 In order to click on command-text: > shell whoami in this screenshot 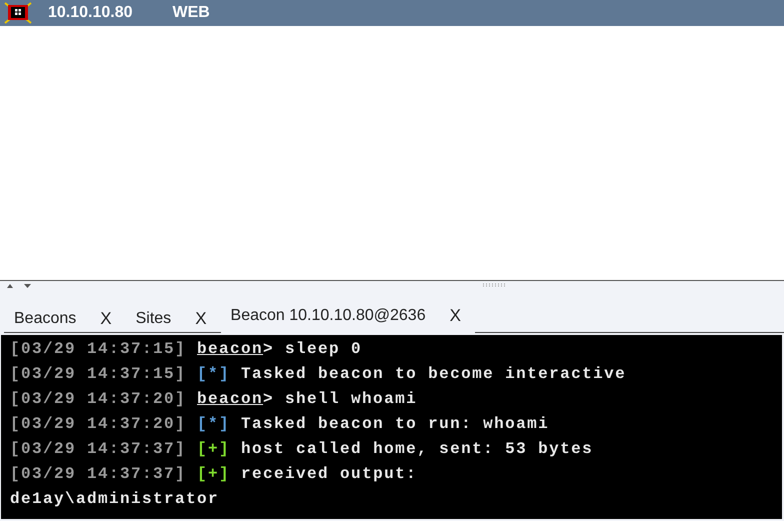, I will do `click(340, 399)`.